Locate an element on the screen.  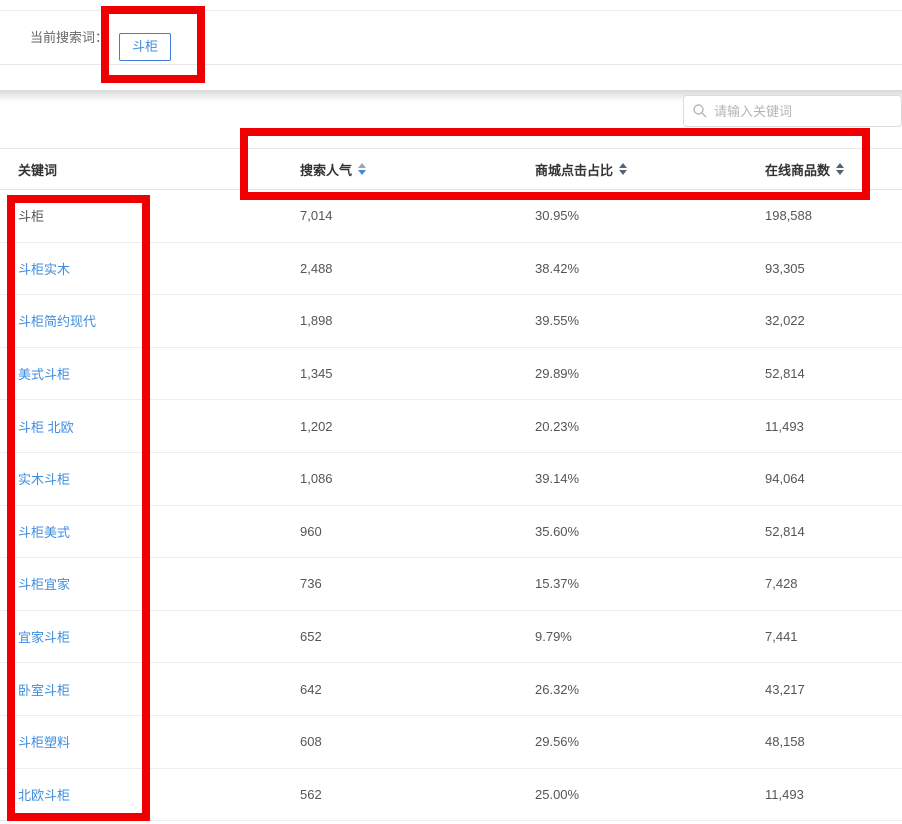
table-row: 斗柜简约现代 1,898 39.55% 32,022 is located at coordinates (451, 321).